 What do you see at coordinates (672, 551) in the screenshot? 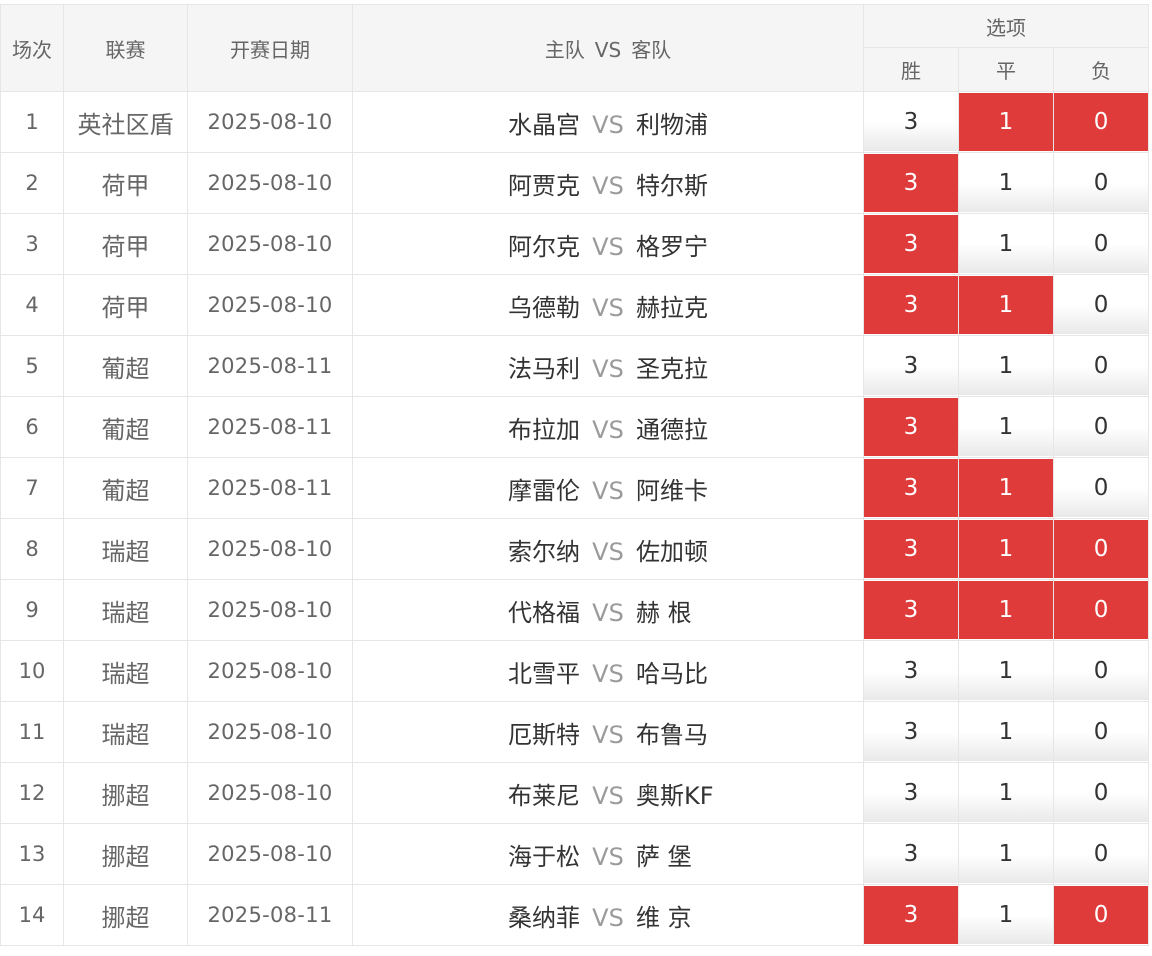
I see `away-team: 佐加顿` at bounding box center [672, 551].